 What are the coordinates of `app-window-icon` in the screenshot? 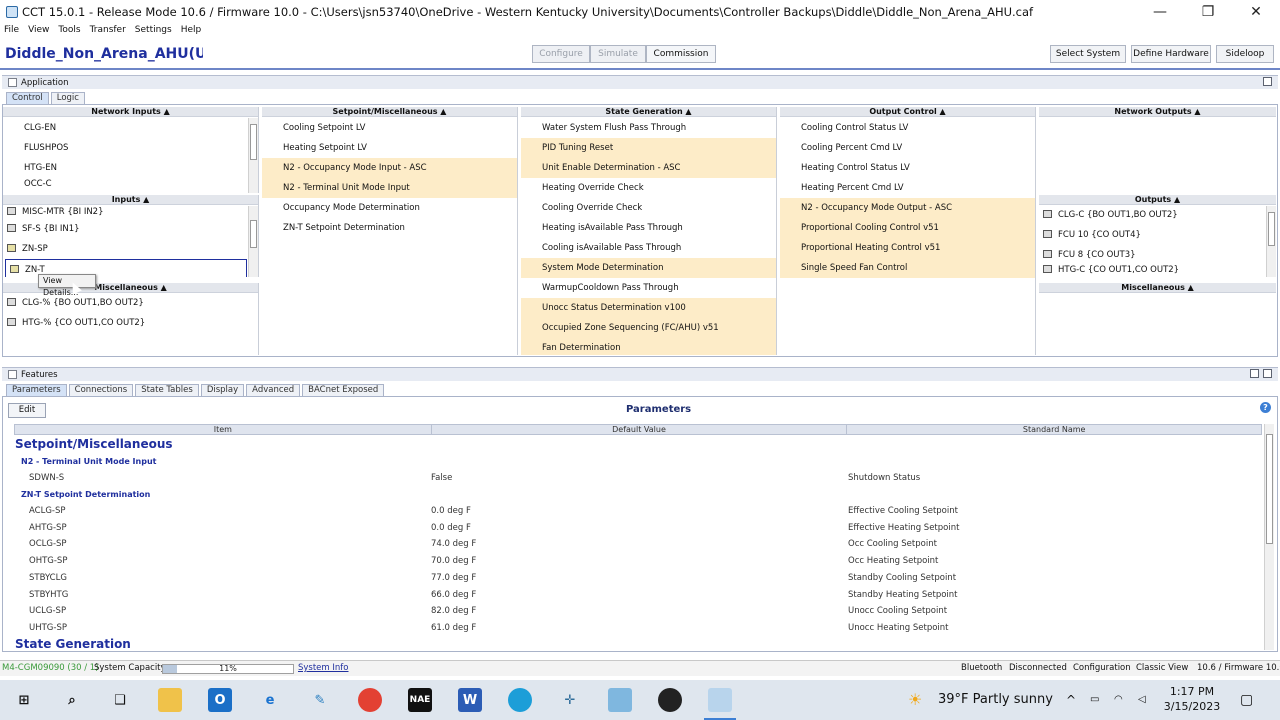 It's located at (620, 700).